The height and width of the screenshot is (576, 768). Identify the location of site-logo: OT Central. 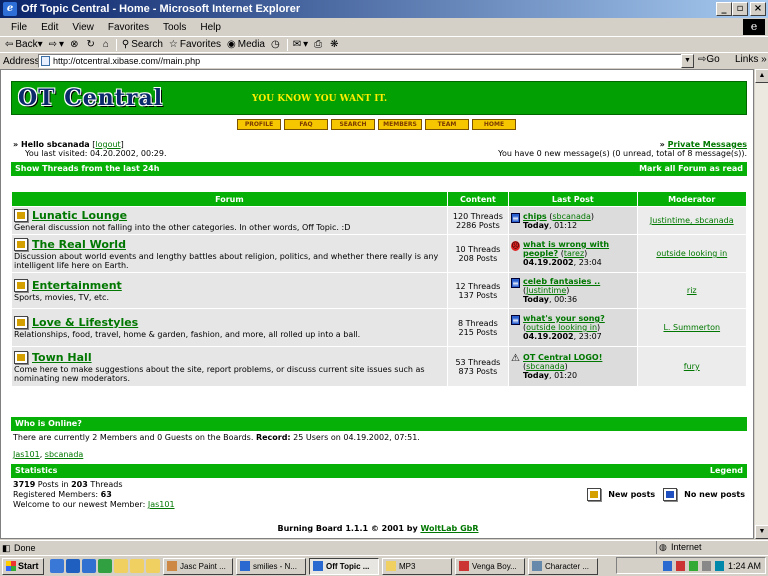
(90, 98).